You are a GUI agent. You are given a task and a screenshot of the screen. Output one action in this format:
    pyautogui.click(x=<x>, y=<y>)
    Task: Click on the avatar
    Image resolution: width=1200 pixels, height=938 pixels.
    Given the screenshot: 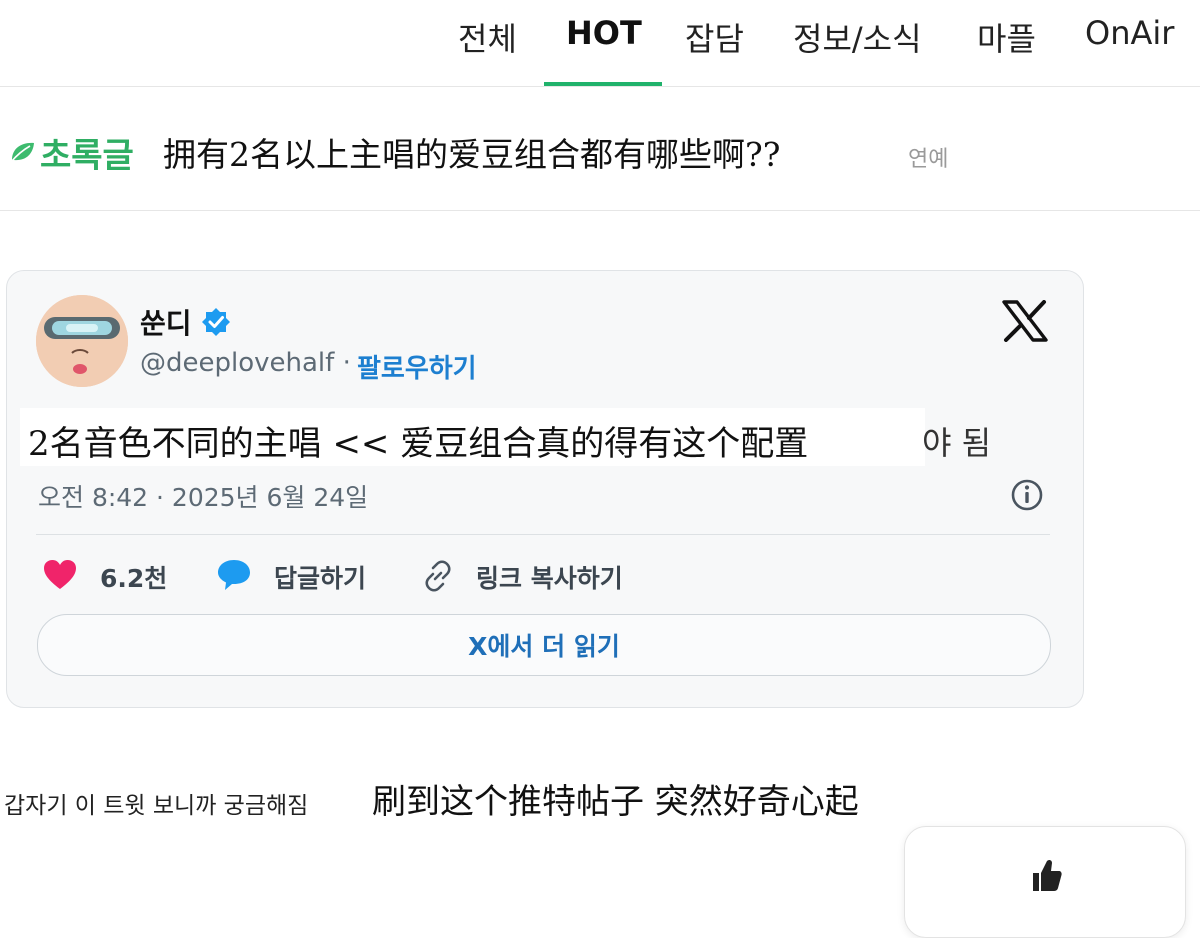 What is the action you would take?
    pyautogui.click(x=82, y=341)
    